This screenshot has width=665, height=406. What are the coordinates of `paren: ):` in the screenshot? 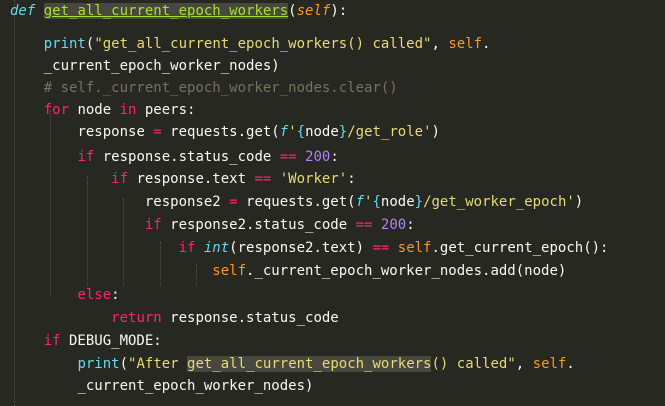 It's located at (339, 11).